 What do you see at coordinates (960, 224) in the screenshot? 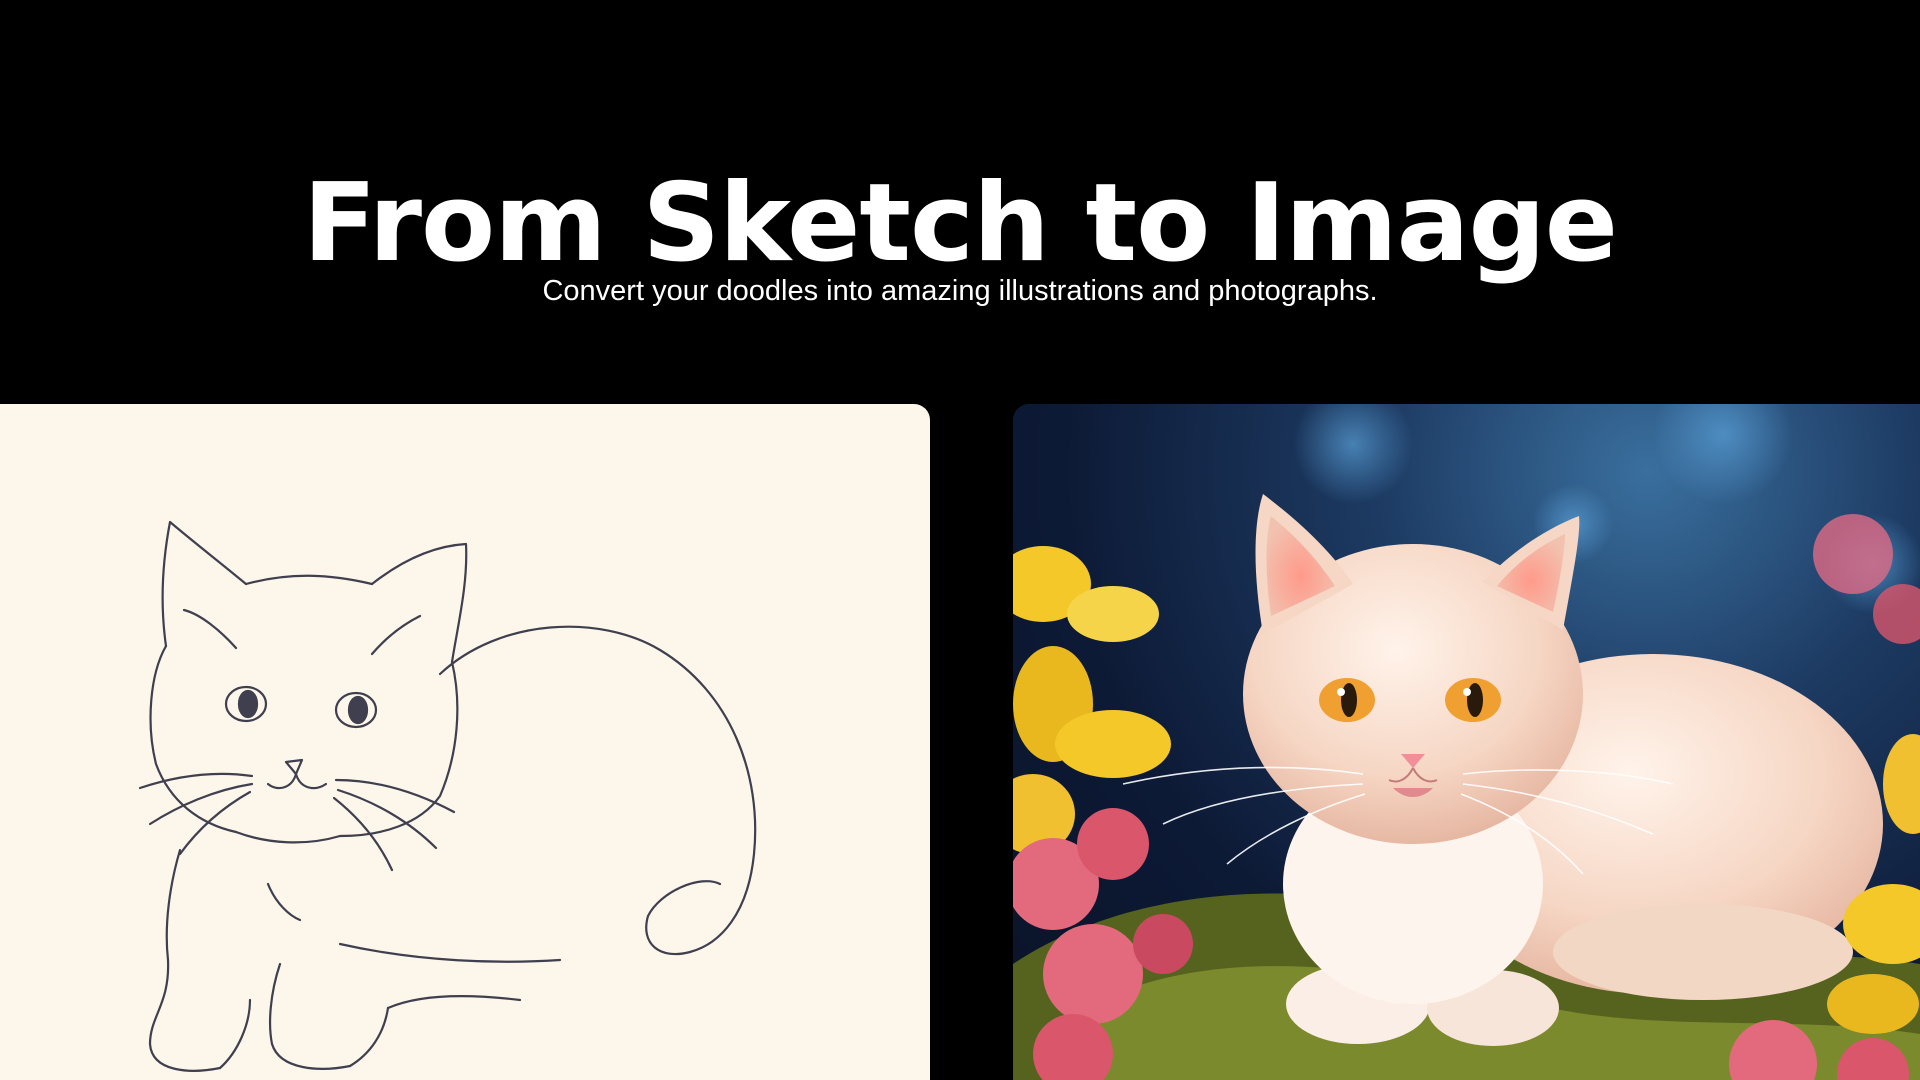
I see `hero-title: From Sketch to Image` at bounding box center [960, 224].